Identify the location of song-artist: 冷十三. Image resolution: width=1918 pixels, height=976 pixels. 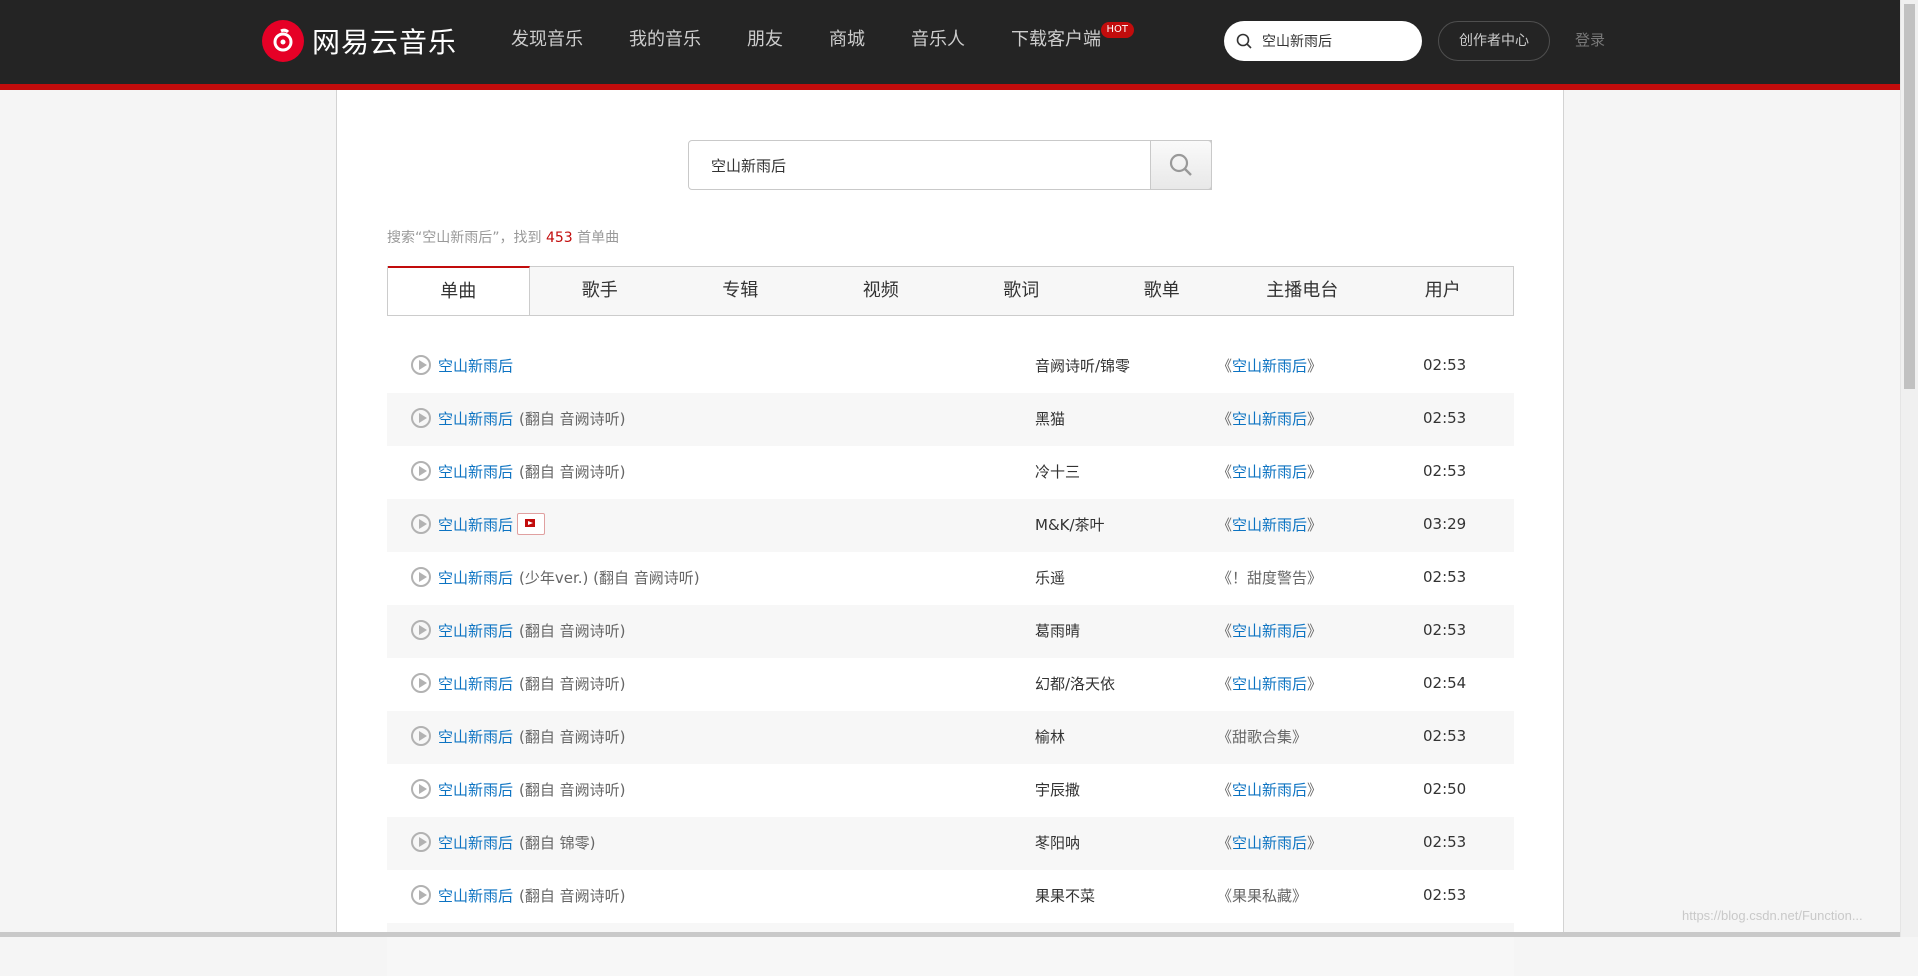
(1057, 472).